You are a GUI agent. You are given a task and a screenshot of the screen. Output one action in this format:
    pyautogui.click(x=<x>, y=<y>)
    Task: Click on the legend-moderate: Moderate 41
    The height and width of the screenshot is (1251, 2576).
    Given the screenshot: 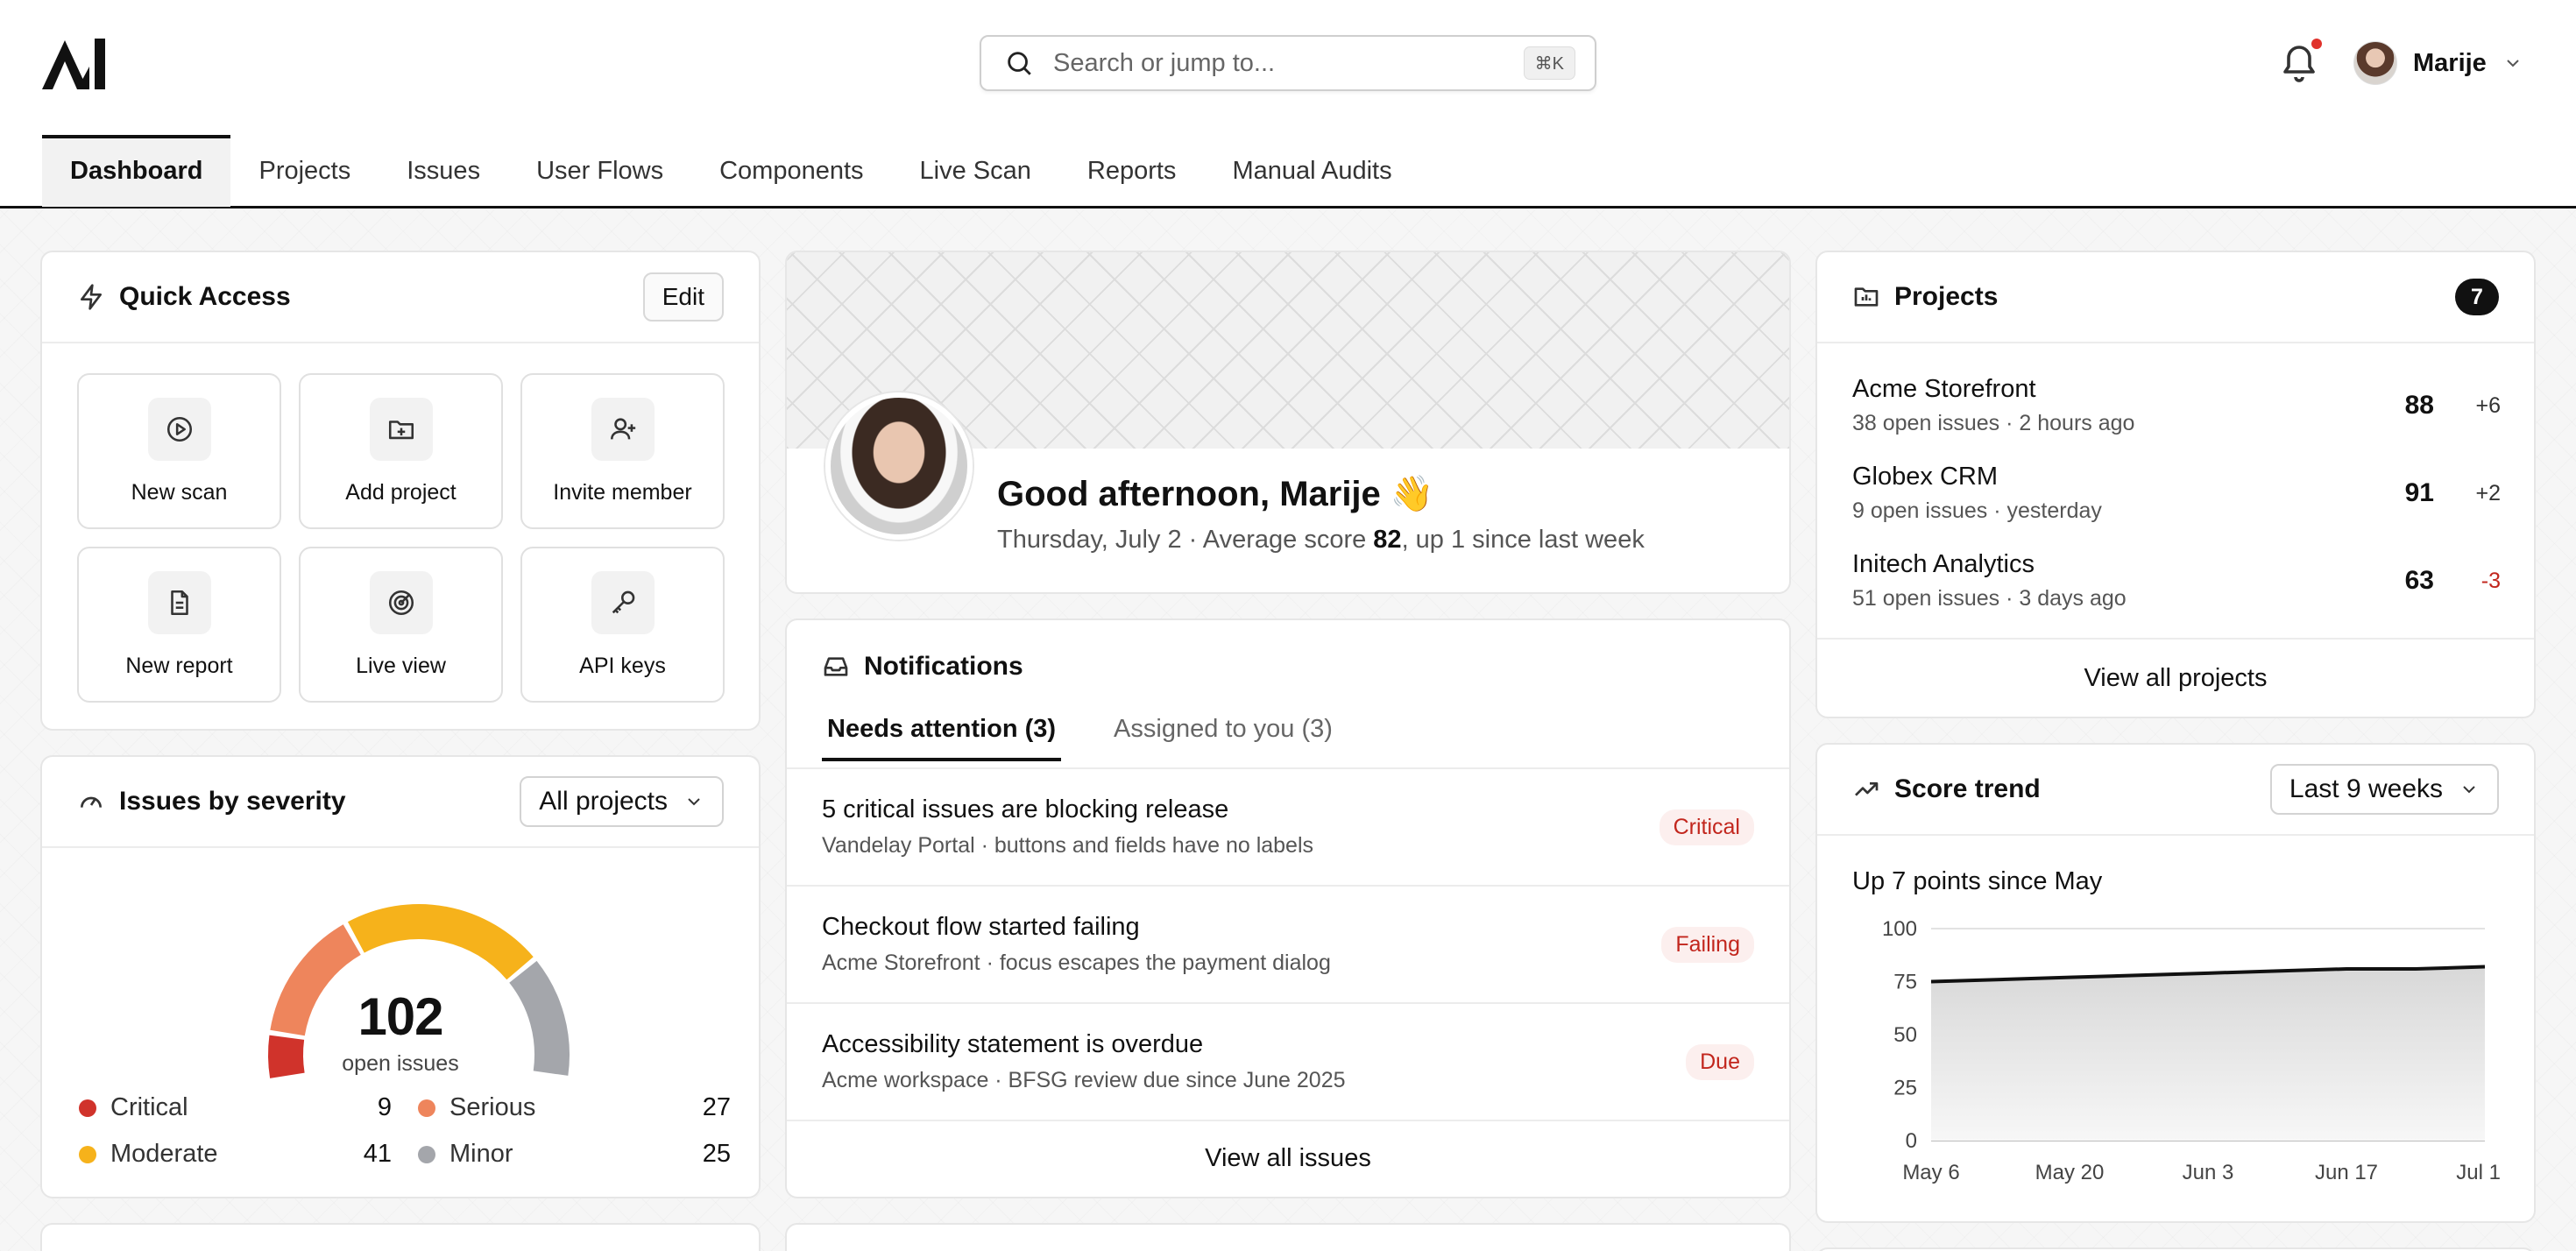 What is the action you would take?
    pyautogui.click(x=235, y=1154)
    